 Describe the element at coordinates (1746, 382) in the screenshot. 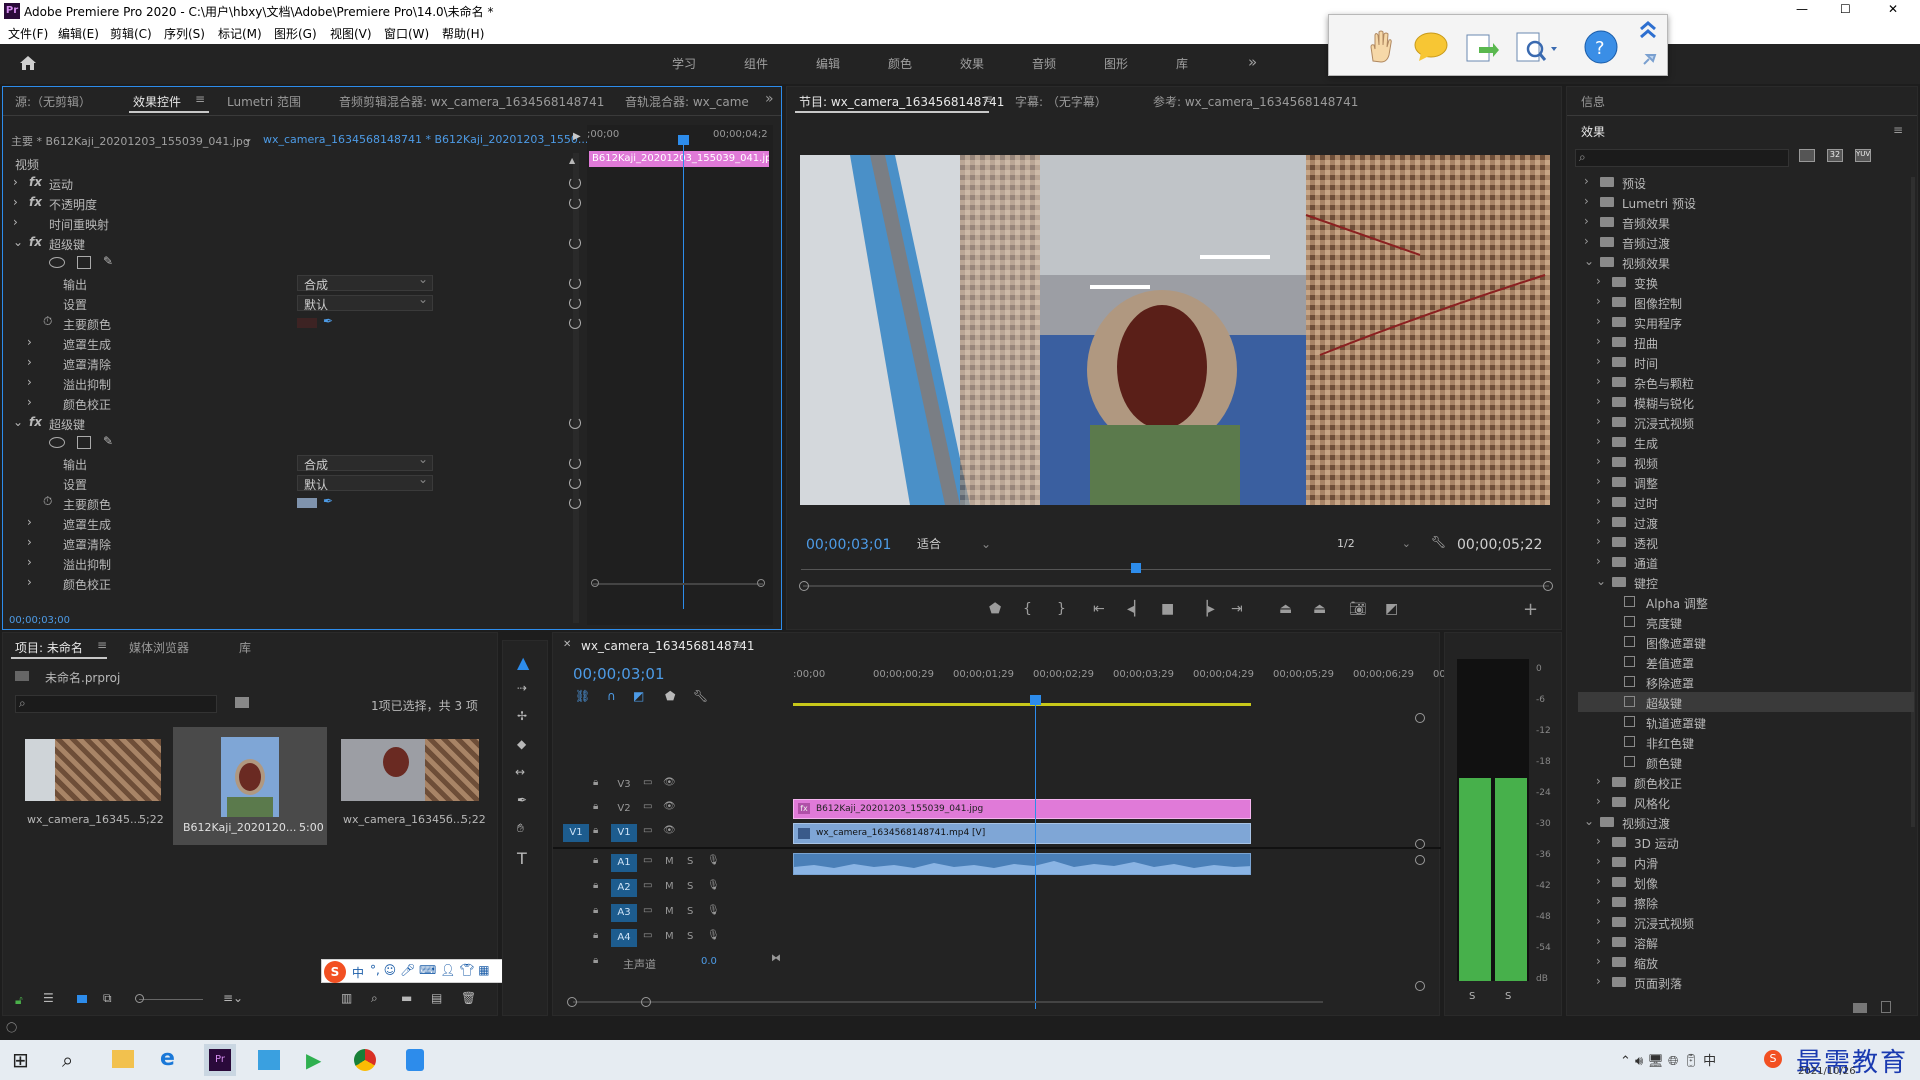

I see `effects-folder: › 杂色与颗粒` at that location.